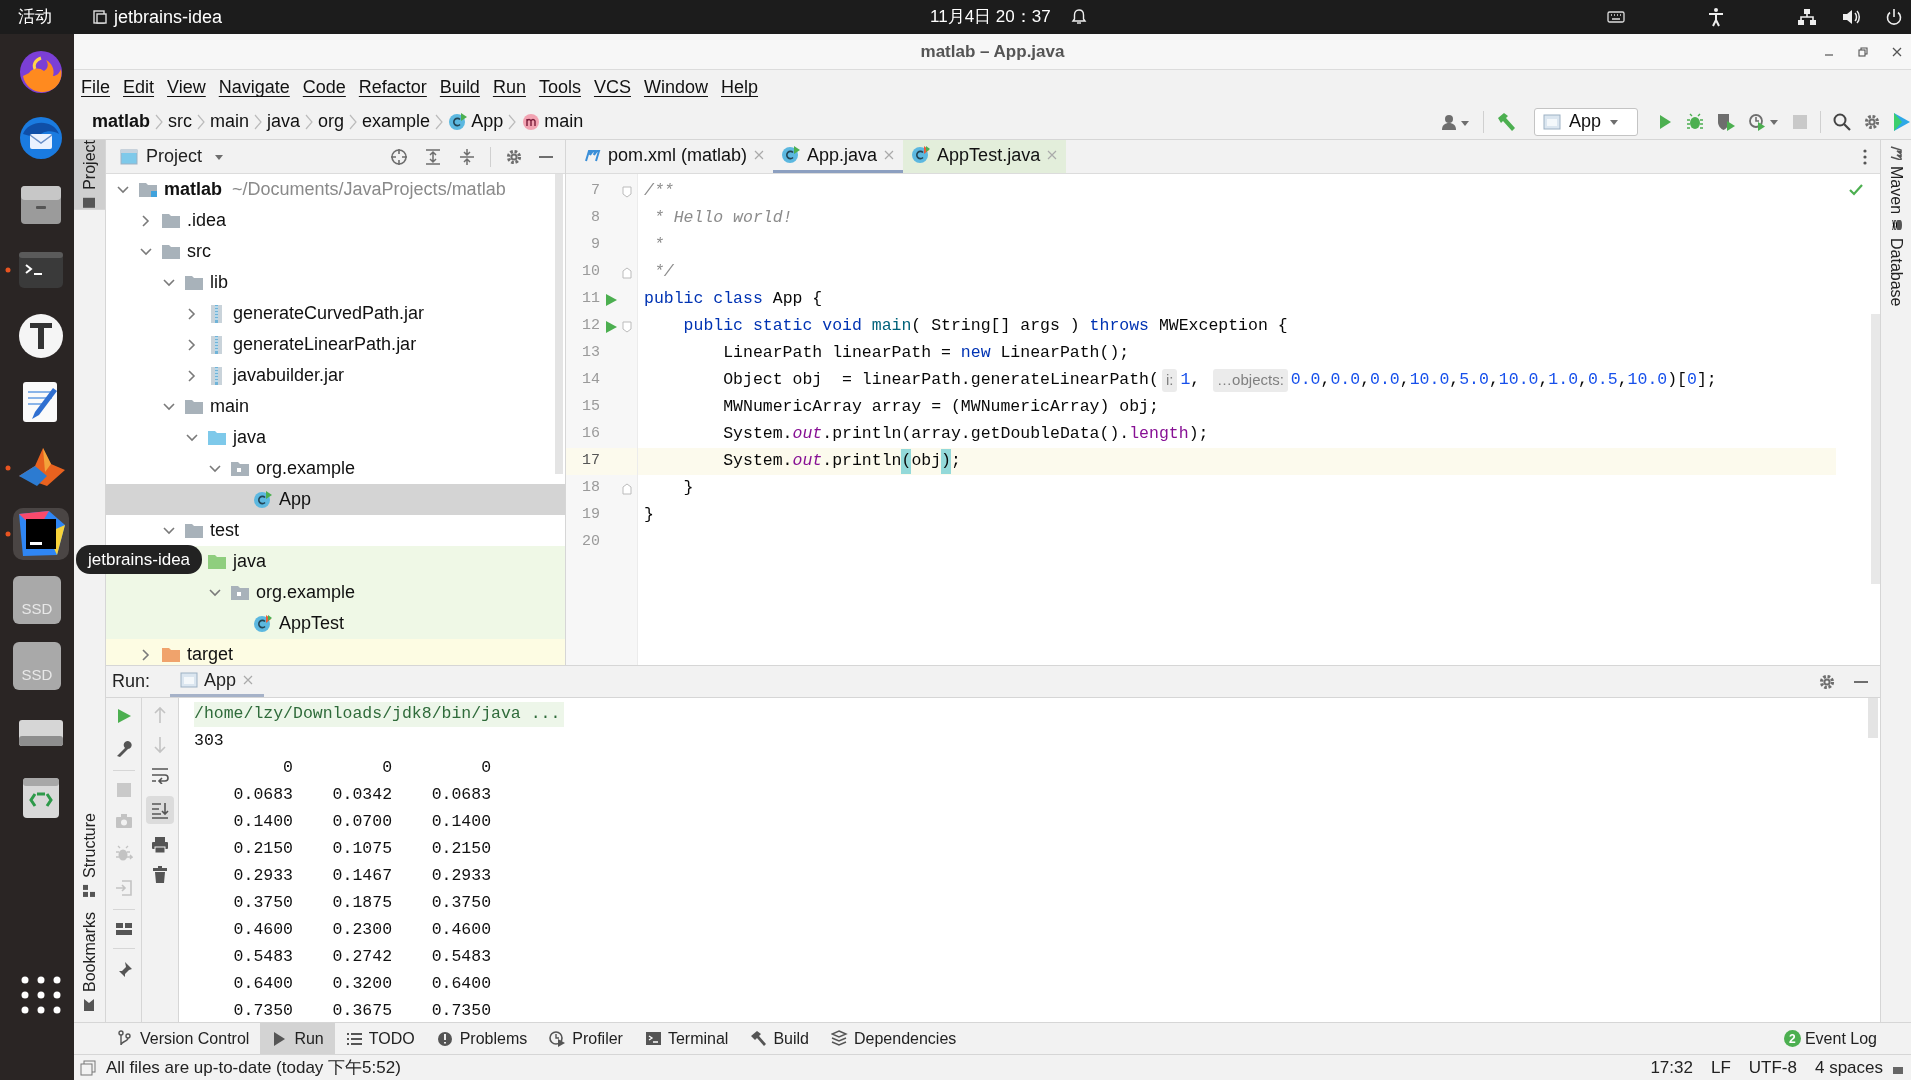  I want to click on activities-button: 活动, so click(35, 17).